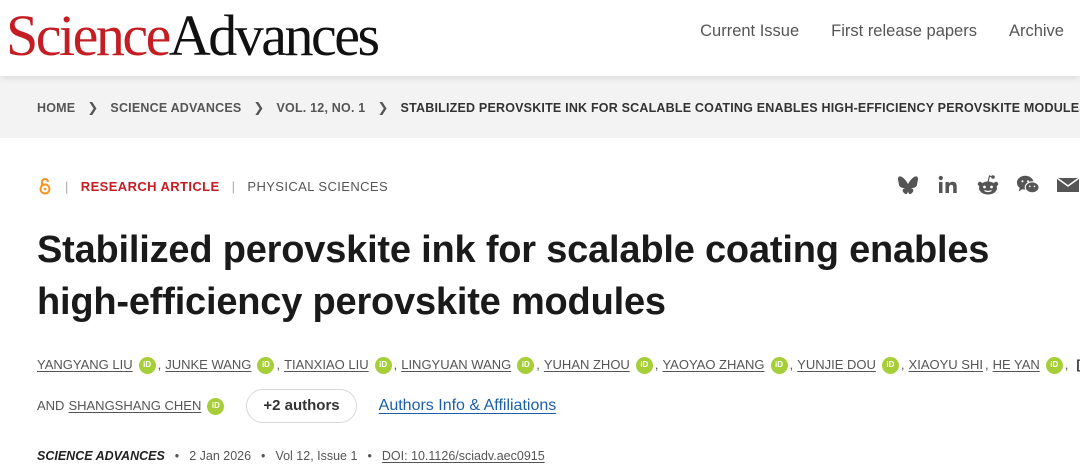 The width and height of the screenshot is (1080, 470). What do you see at coordinates (134, 406) in the screenshot?
I see `author-name: SHANGSHANG CHEN` at bounding box center [134, 406].